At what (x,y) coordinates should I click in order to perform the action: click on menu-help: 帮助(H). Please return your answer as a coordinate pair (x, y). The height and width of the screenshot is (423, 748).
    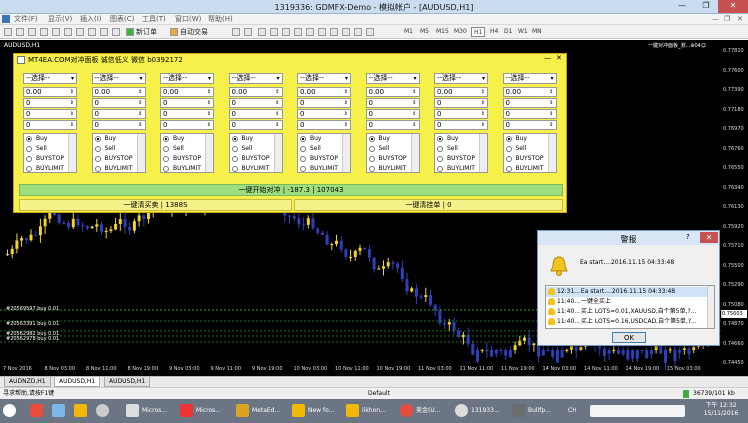
    Looking at the image, I should click on (220, 19).